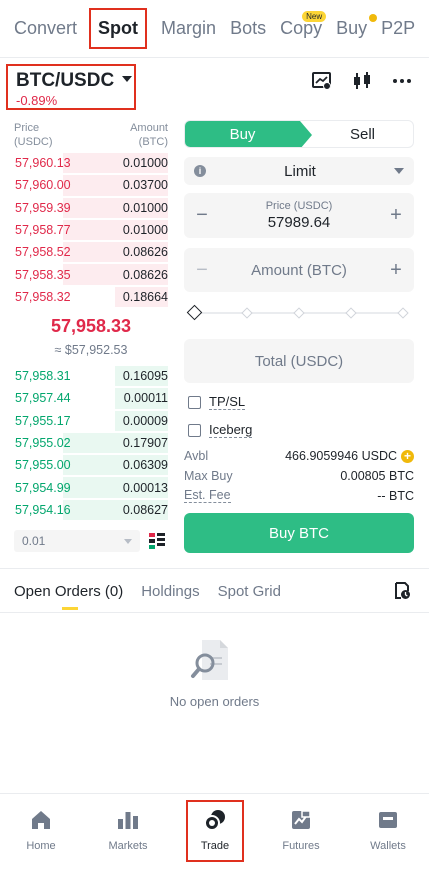 The width and height of the screenshot is (429, 869). Describe the element at coordinates (377, 476) in the screenshot. I see `maxbuy-value: 0.00805 BTC` at that location.